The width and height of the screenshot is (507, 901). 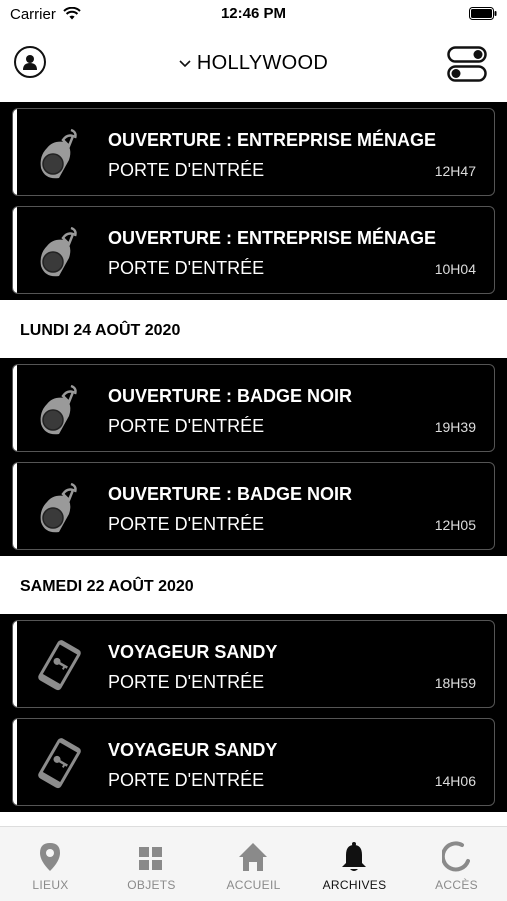 What do you see at coordinates (455, 171) in the screenshot?
I see `event-time: 12H47` at bounding box center [455, 171].